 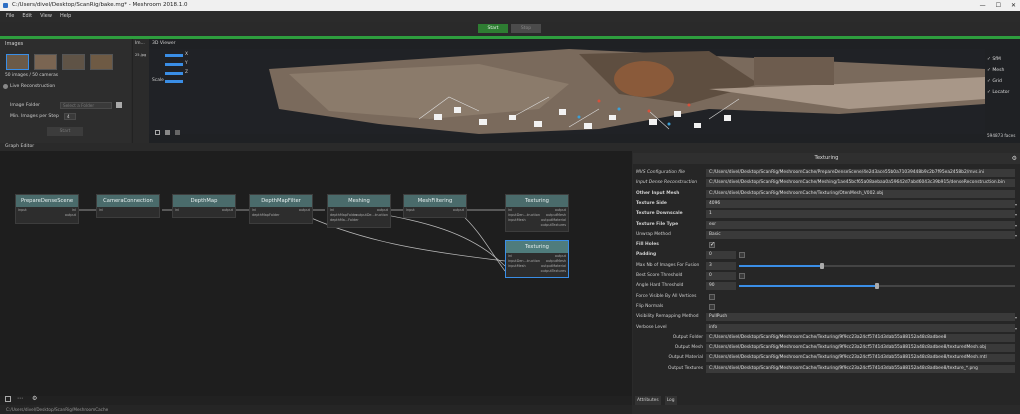 What do you see at coordinates (86, 105) in the screenshot?
I see `image-folder-input: Select a Folder` at bounding box center [86, 105].